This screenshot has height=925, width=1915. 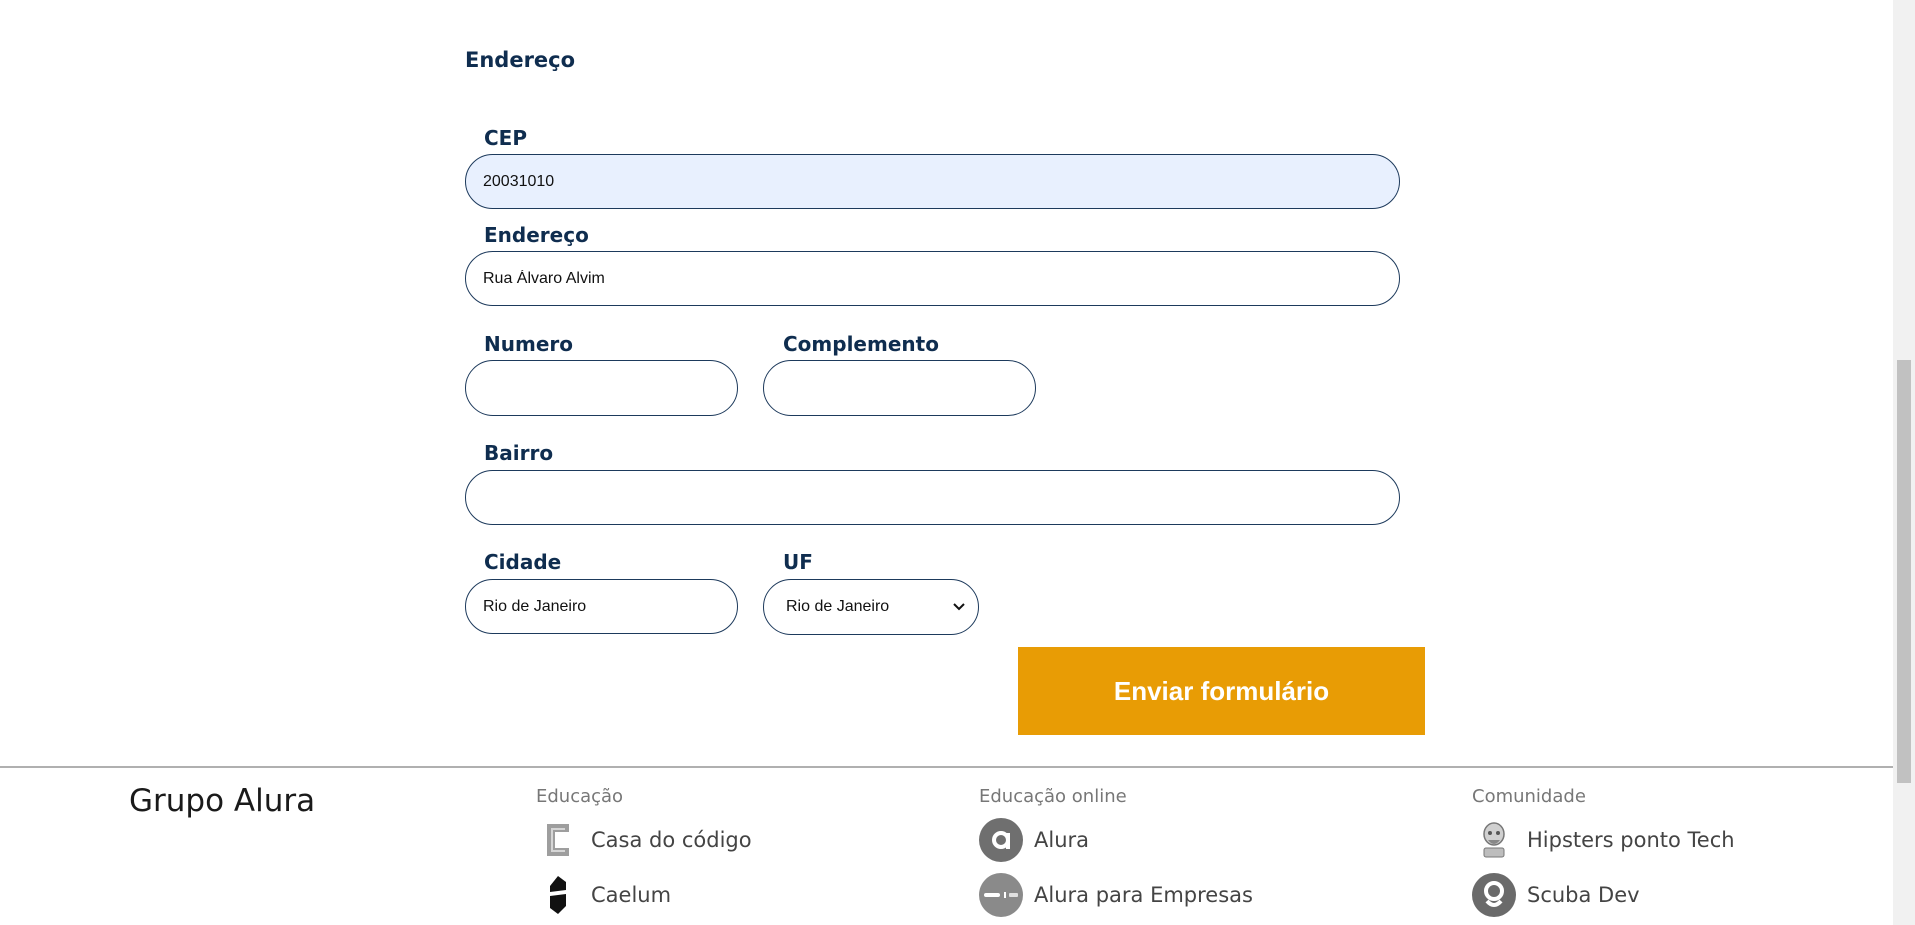 I want to click on scrollbar-thumb, so click(x=1904, y=571).